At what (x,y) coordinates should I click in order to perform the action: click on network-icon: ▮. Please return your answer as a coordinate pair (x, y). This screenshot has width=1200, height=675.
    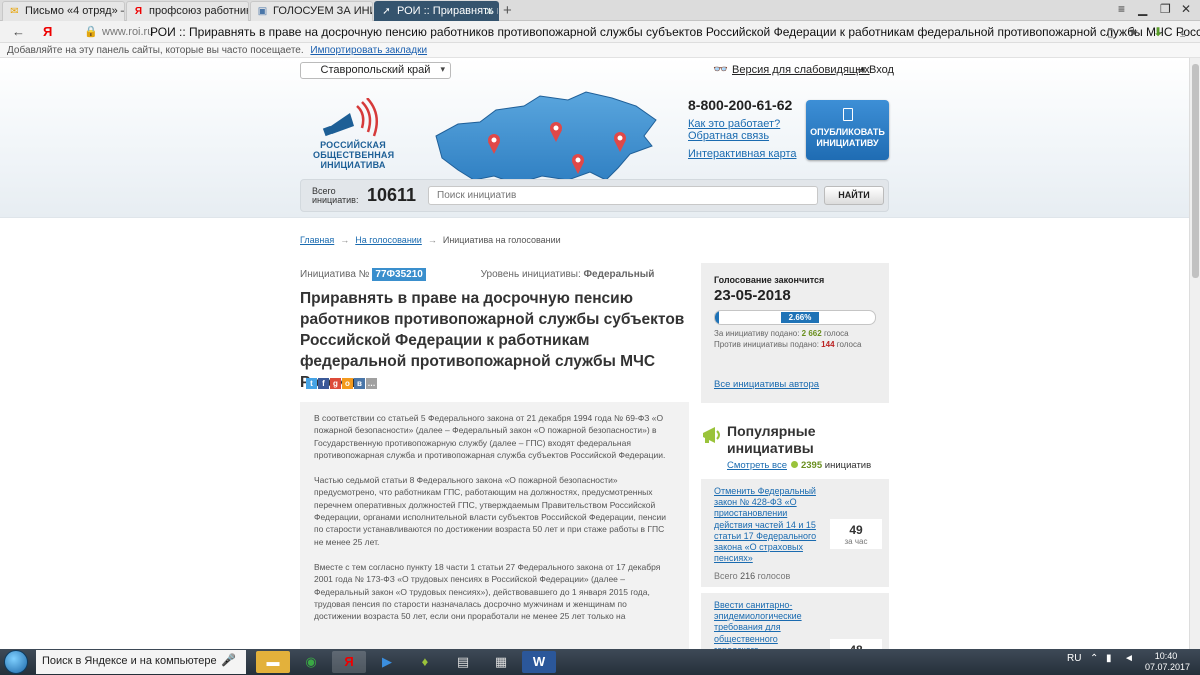
    Looking at the image, I should click on (1109, 658).